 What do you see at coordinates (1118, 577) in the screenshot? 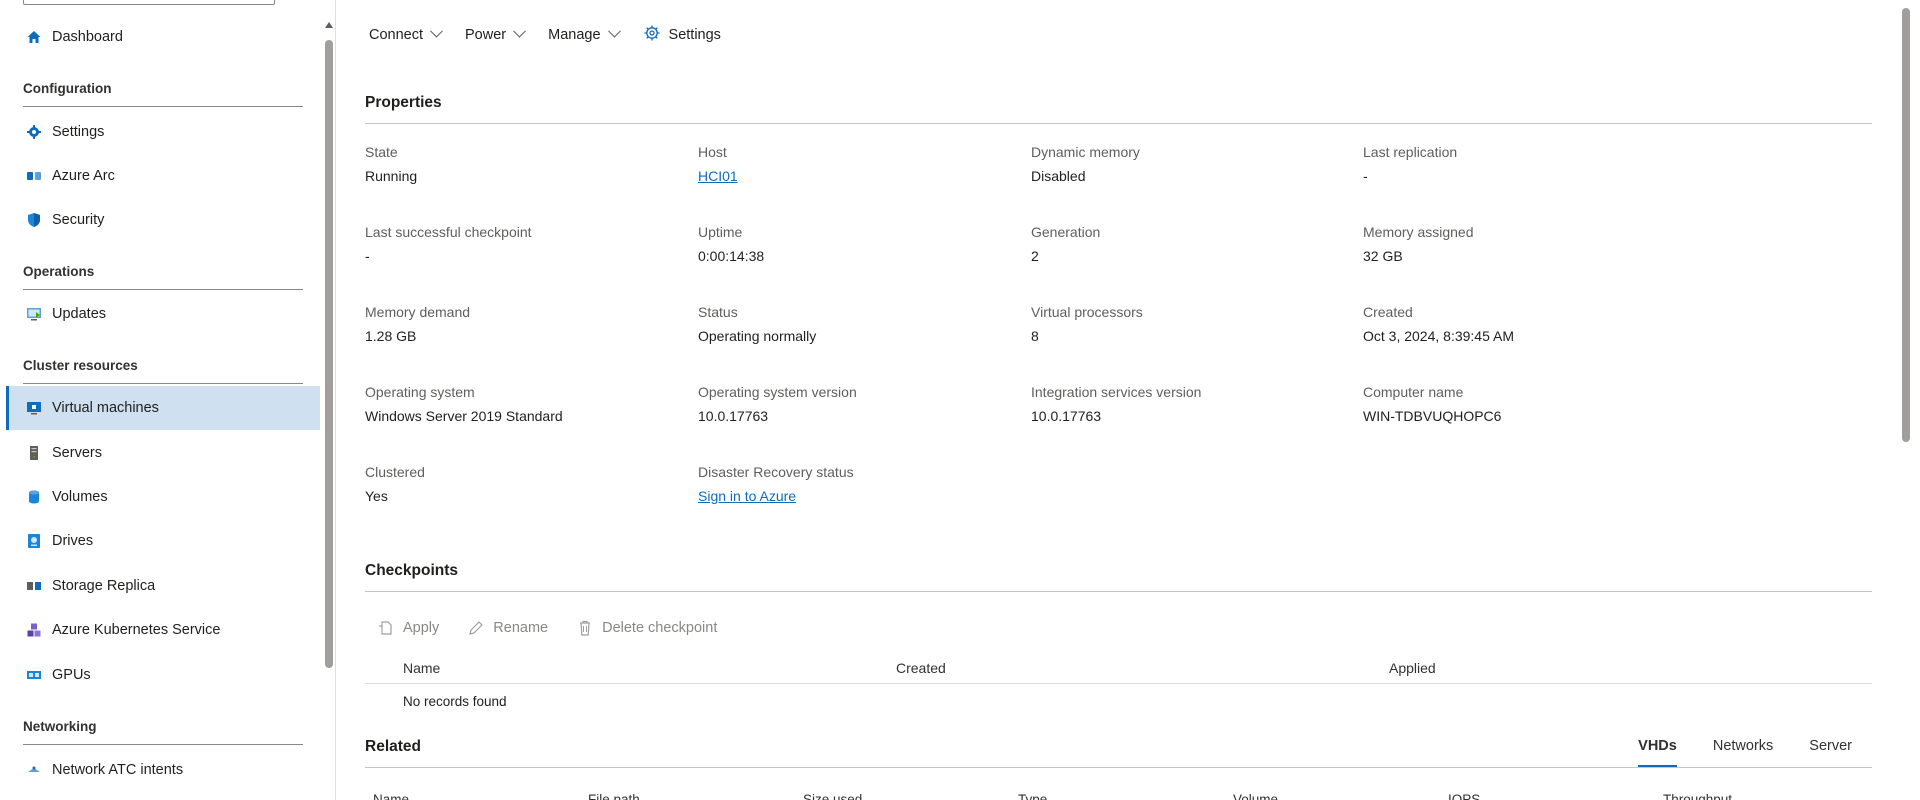
I see `checkpoints-heading: Checkpoints` at bounding box center [1118, 577].